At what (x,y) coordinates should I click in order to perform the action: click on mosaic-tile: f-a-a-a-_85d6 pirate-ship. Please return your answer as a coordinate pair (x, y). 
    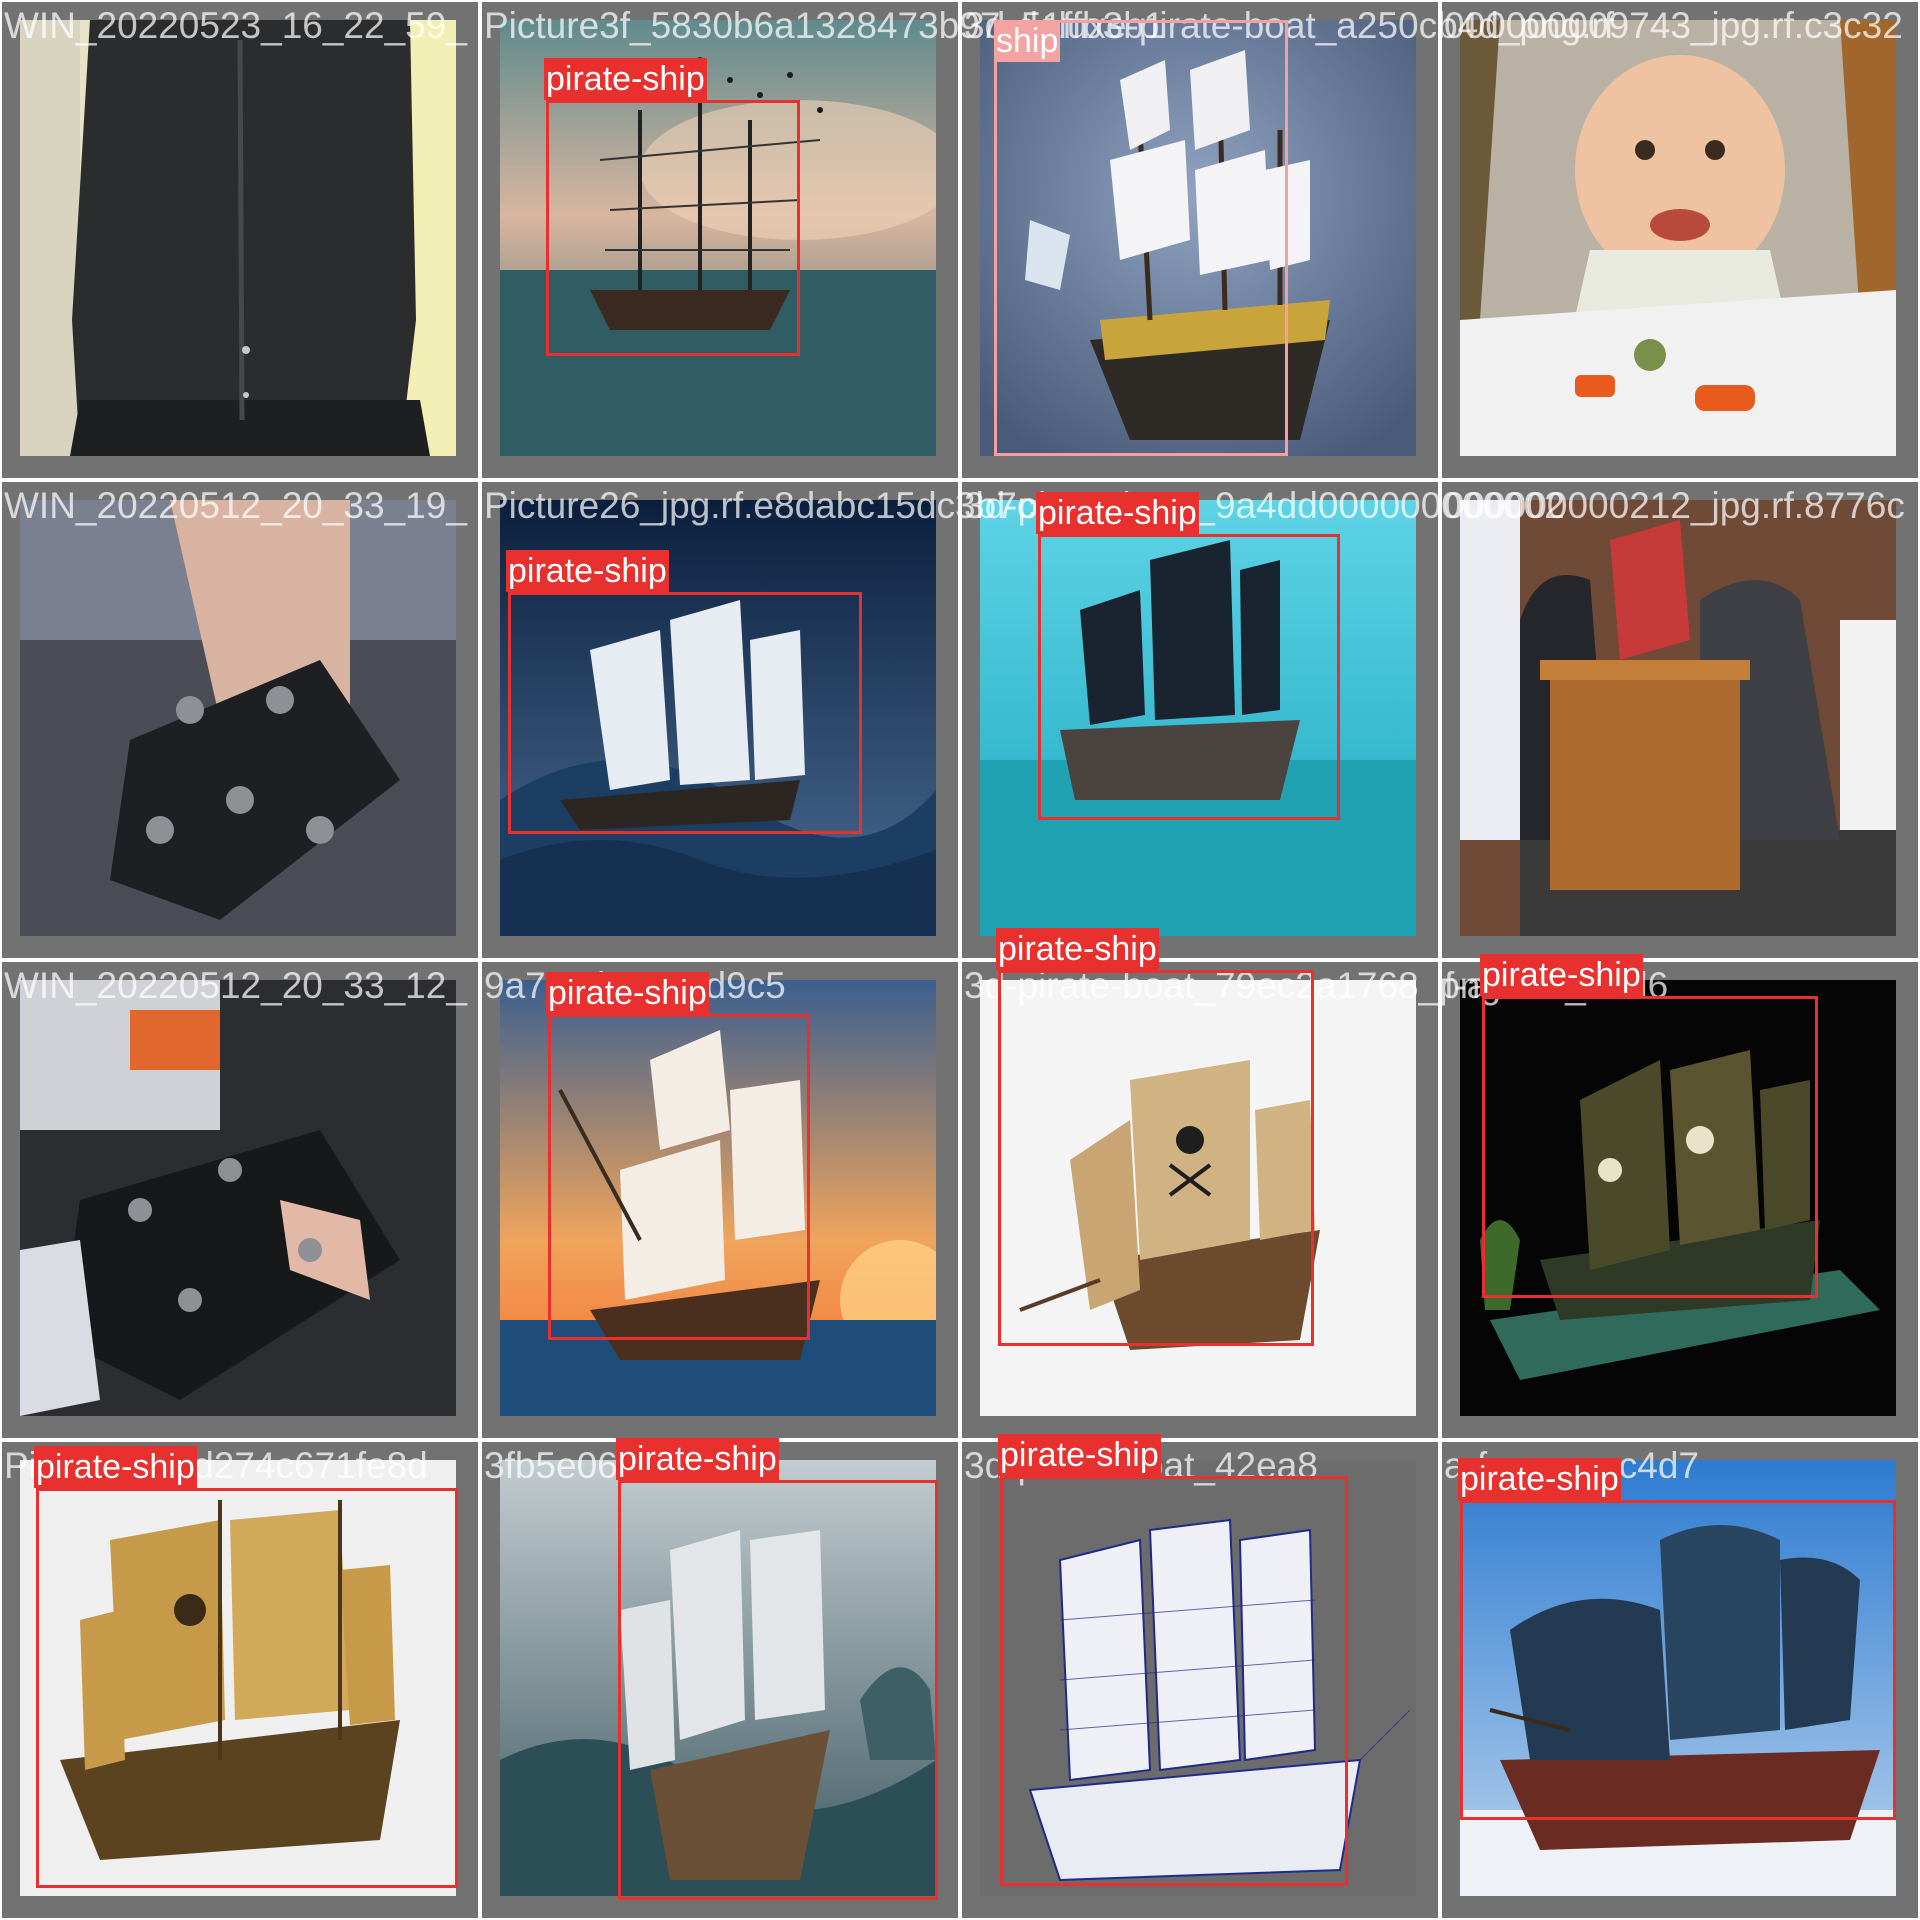
    Looking at the image, I should click on (1680, 1197).